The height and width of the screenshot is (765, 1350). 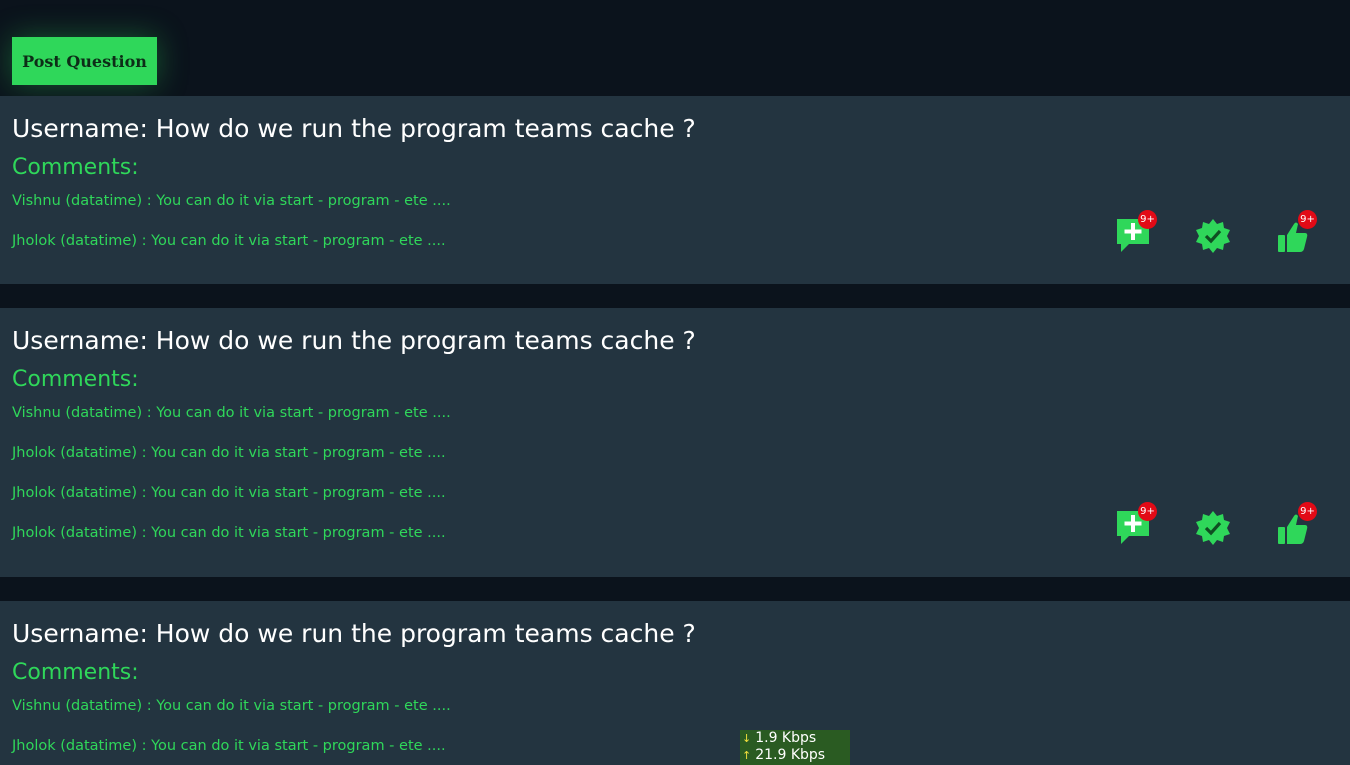 I want to click on download-speed: 1.9 Kbps, so click(x=786, y=738).